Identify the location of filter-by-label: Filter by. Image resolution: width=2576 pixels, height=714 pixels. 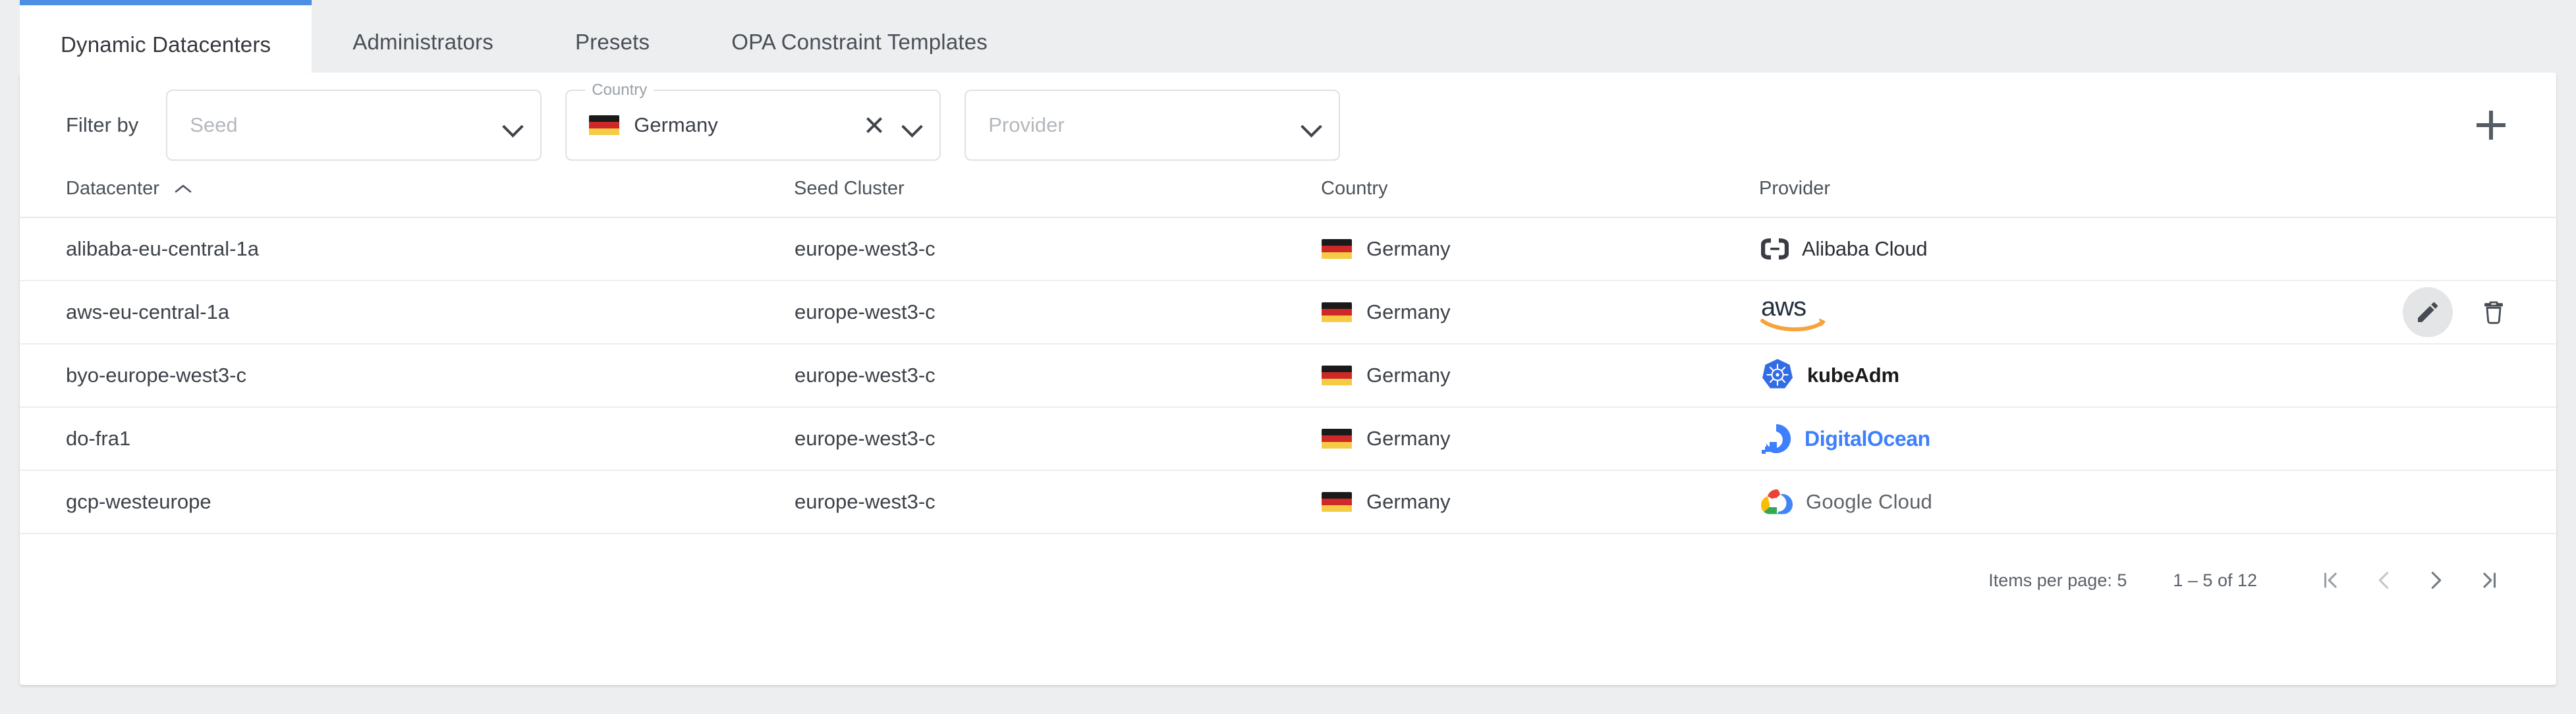
(102, 124).